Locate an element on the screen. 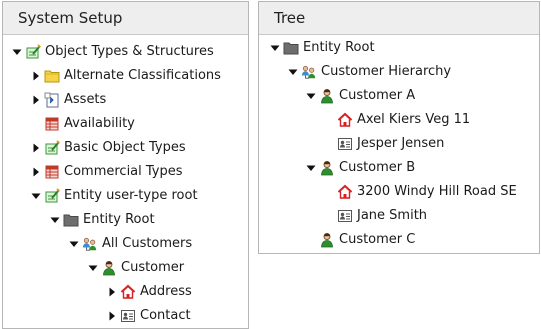 The width and height of the screenshot is (541, 329). panel-title: System Setup is located at coordinates (125, 18).